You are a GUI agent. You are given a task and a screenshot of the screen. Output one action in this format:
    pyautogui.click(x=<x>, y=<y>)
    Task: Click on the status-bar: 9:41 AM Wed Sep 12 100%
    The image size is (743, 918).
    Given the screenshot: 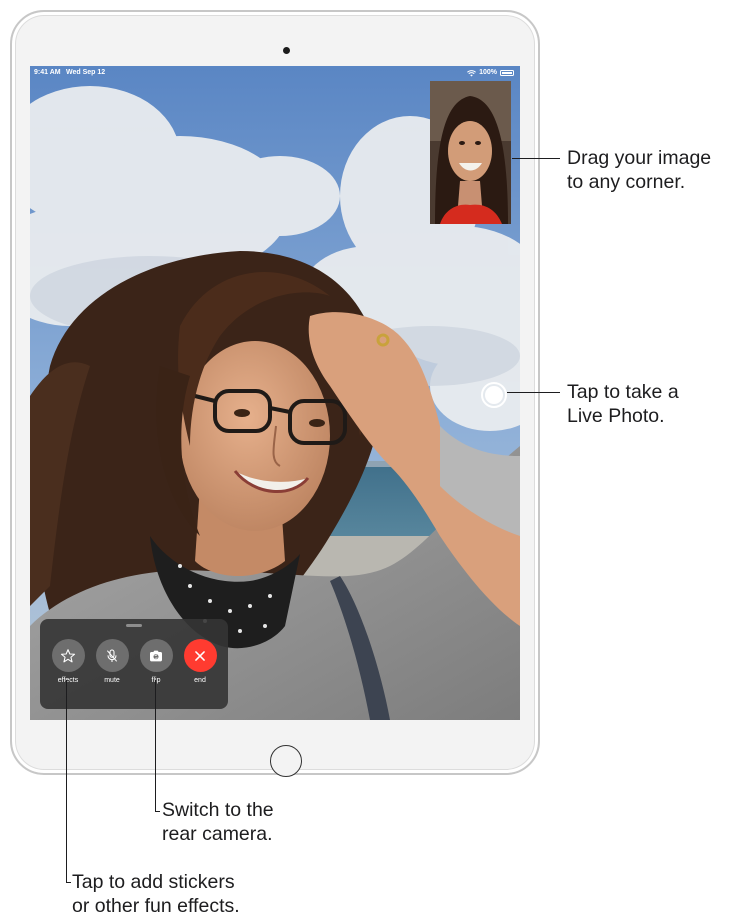 What is the action you would take?
    pyautogui.click(x=275, y=73)
    